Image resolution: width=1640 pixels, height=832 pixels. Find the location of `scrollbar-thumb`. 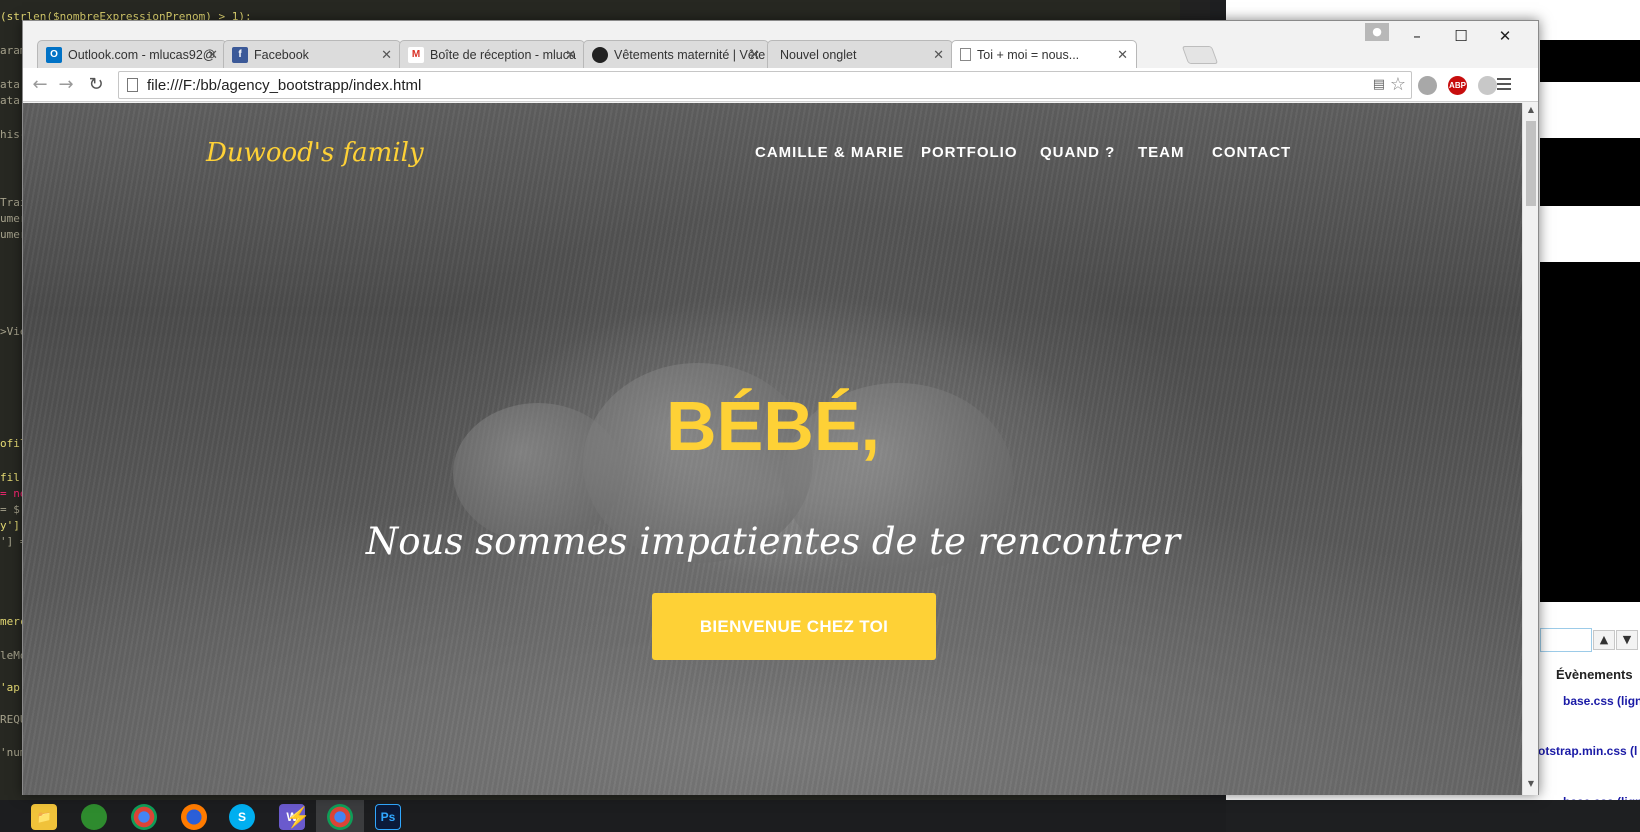

scrollbar-thumb is located at coordinates (1531, 163).